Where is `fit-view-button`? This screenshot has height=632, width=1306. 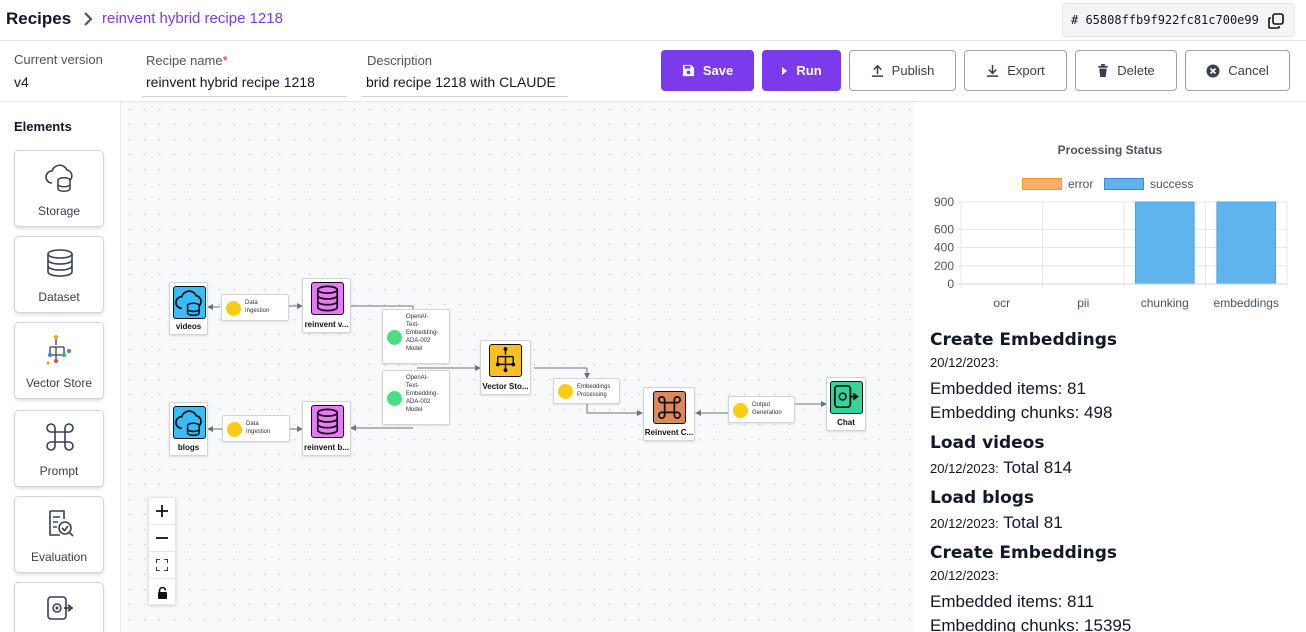
fit-view-button is located at coordinates (162, 565).